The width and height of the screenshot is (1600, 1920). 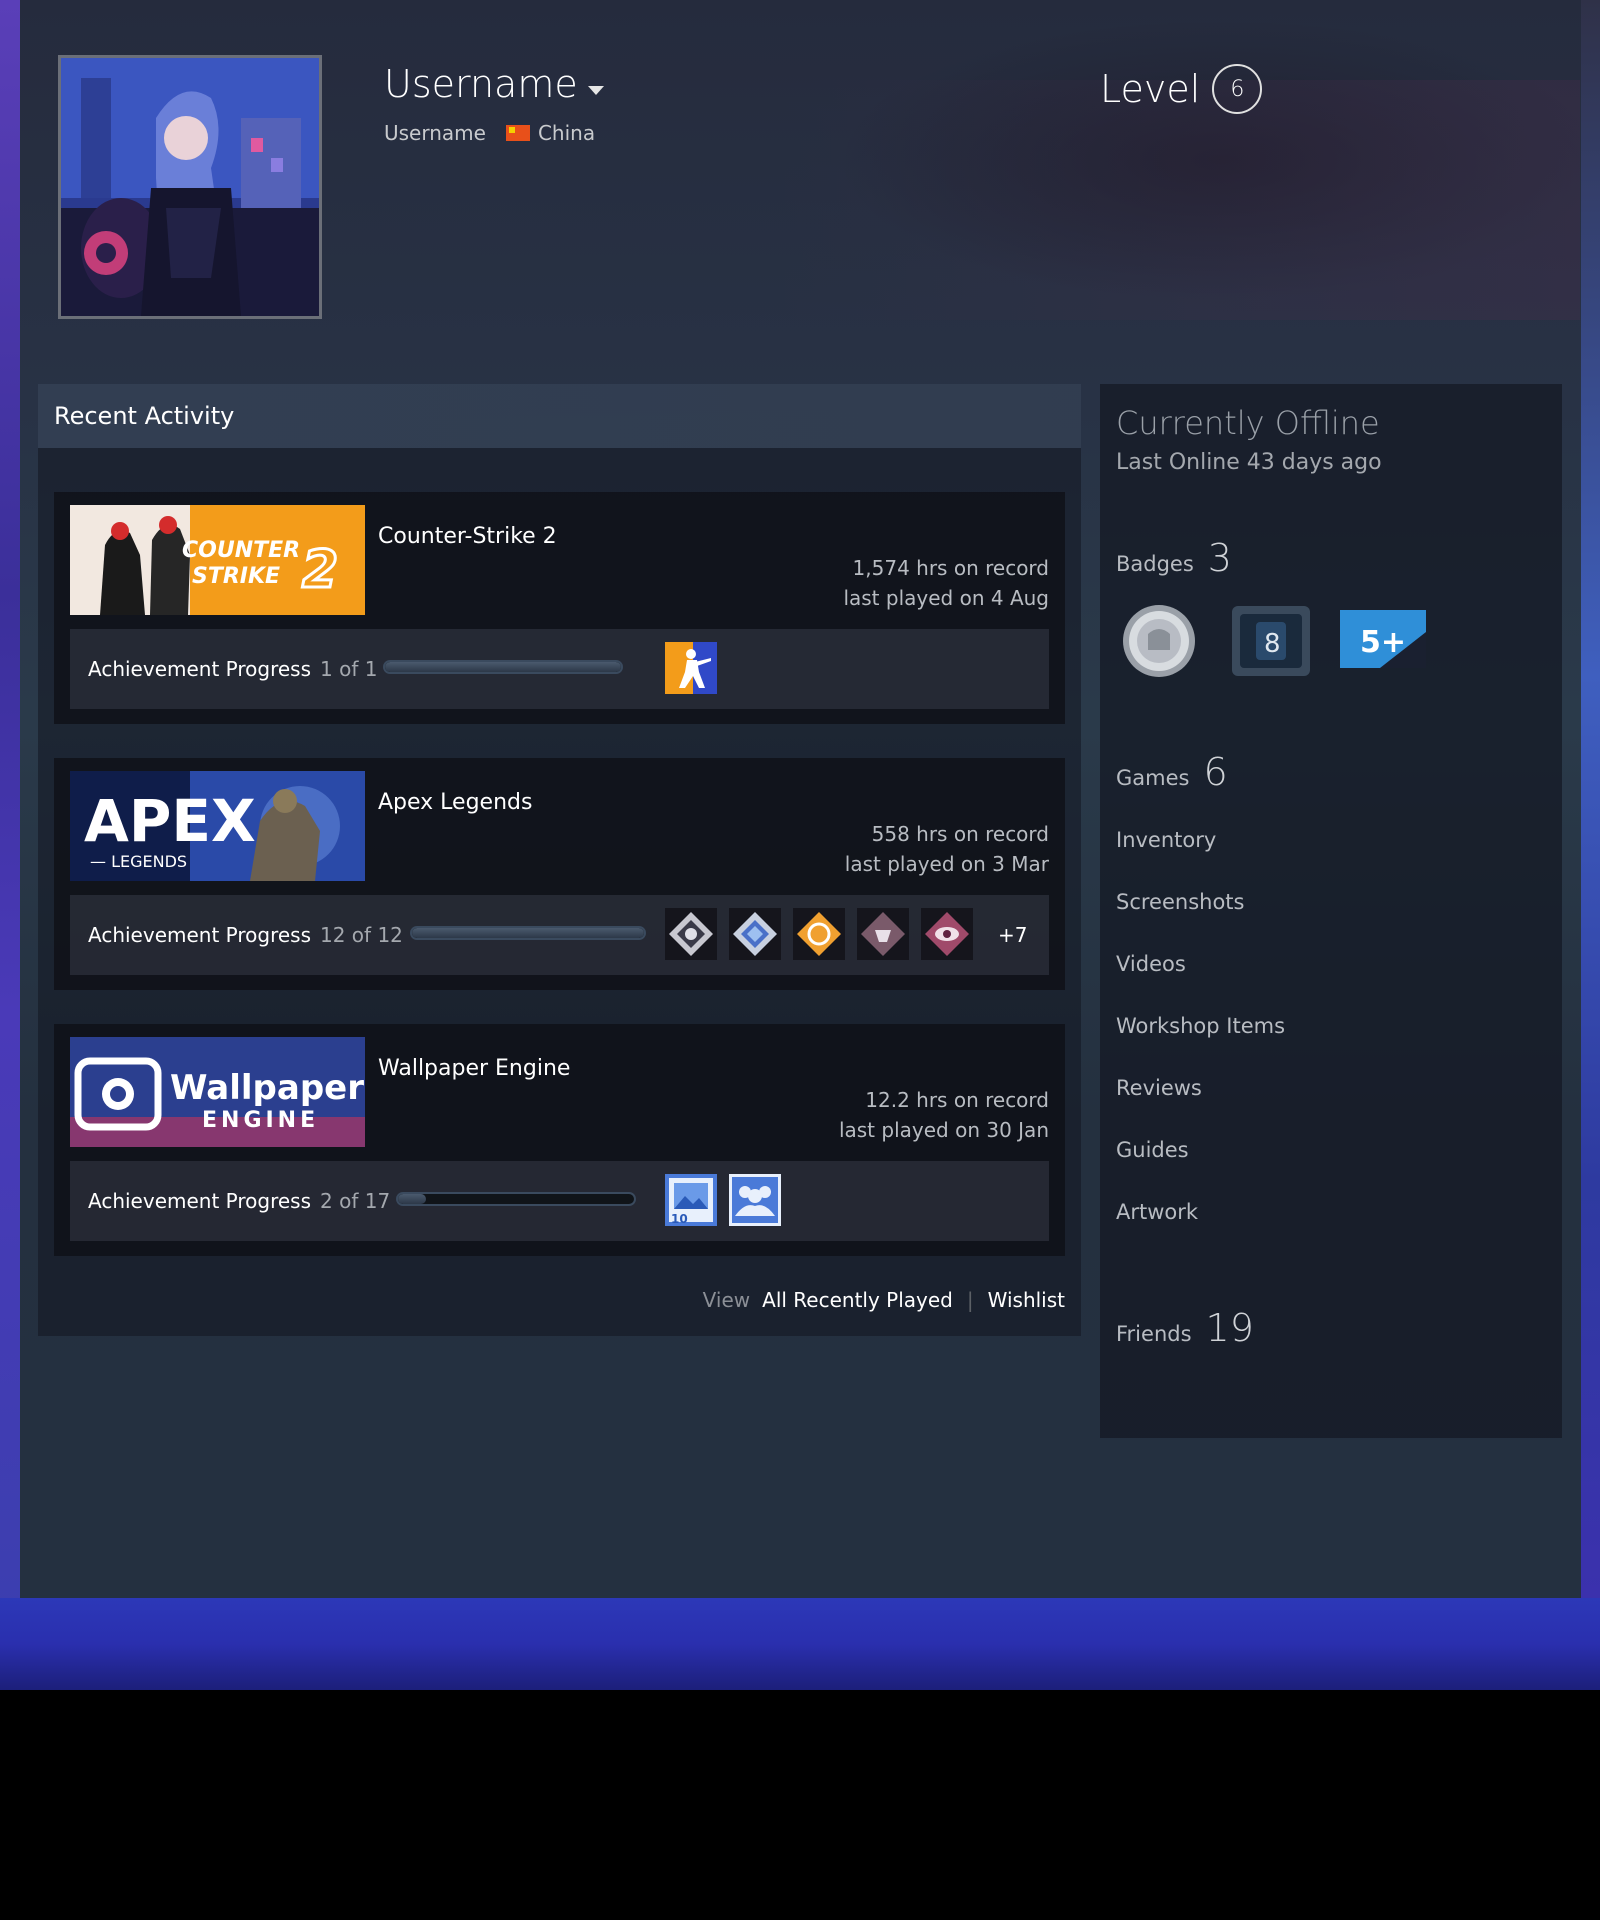 I want to click on country: China, so click(x=566, y=133).